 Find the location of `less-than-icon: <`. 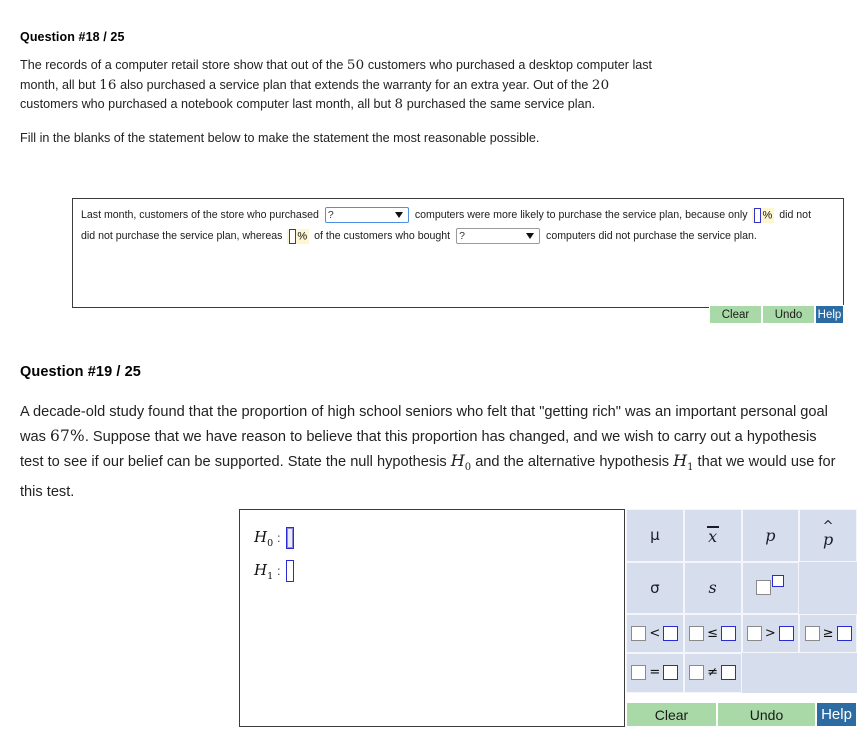

less-than-icon: < is located at coordinates (655, 634).